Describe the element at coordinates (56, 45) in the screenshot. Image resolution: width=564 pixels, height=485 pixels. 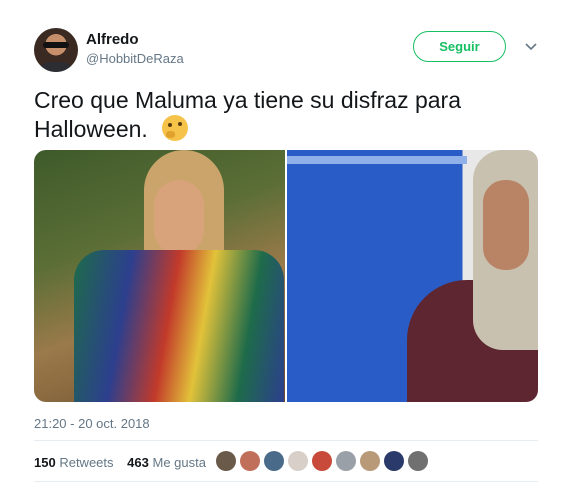
I see `avatar-glasses` at that location.